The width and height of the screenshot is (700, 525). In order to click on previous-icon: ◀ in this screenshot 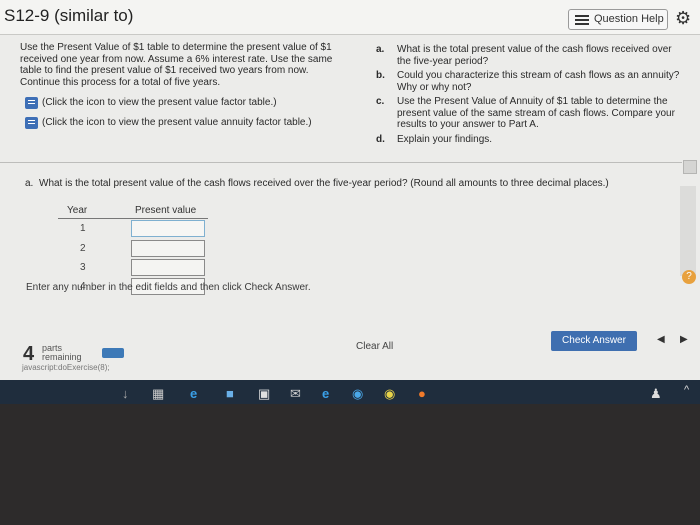, I will do `click(661, 339)`.